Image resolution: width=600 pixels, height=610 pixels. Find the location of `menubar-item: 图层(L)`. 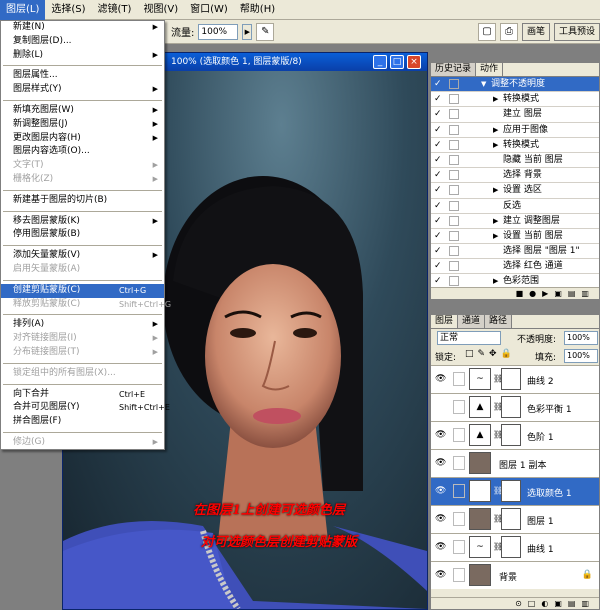

menubar-item: 图层(L) is located at coordinates (23, 10).